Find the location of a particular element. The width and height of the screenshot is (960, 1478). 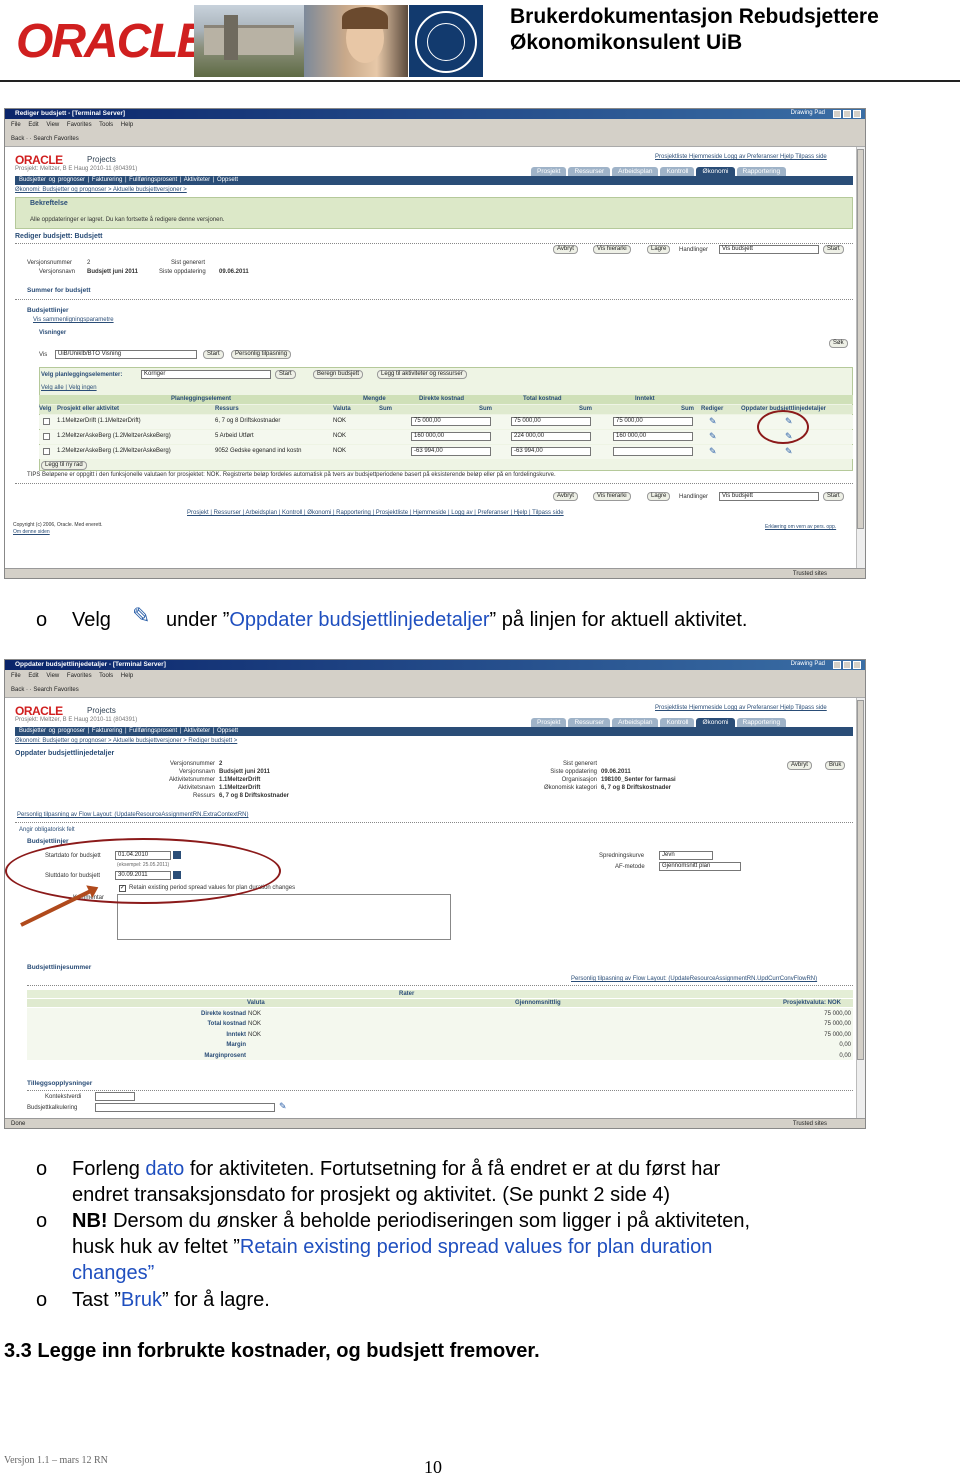

context-select is located at coordinates (115, 1096).